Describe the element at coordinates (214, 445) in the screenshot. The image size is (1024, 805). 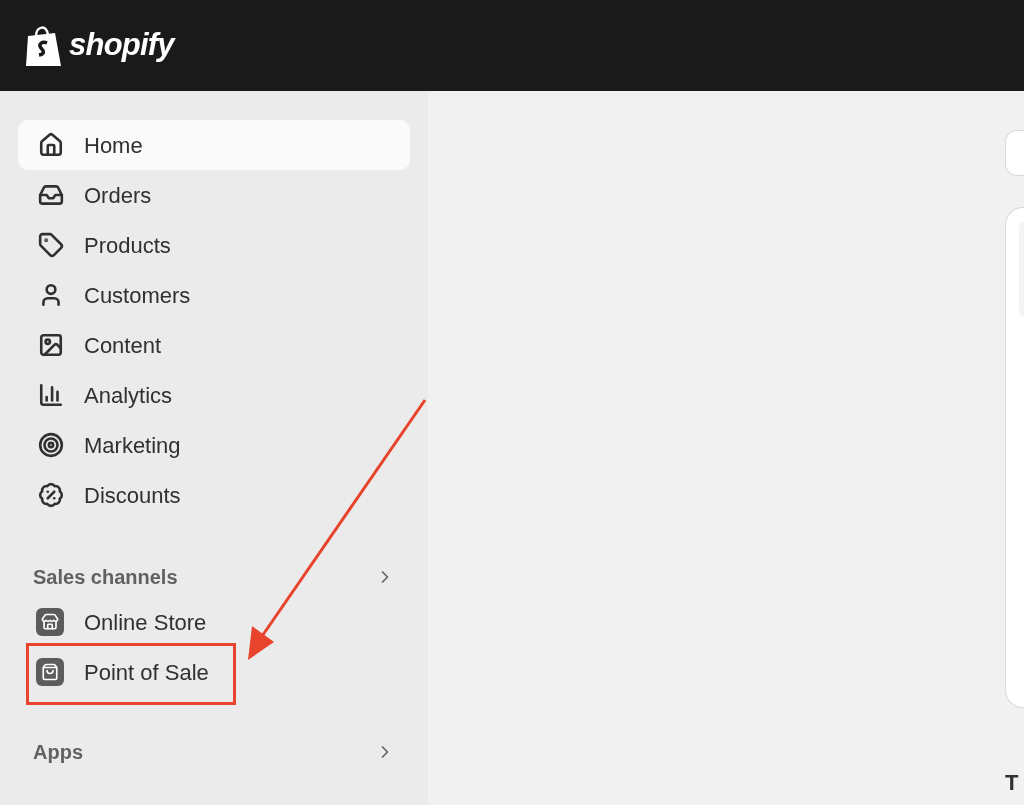
I see `nav-item: Marketing` at that location.